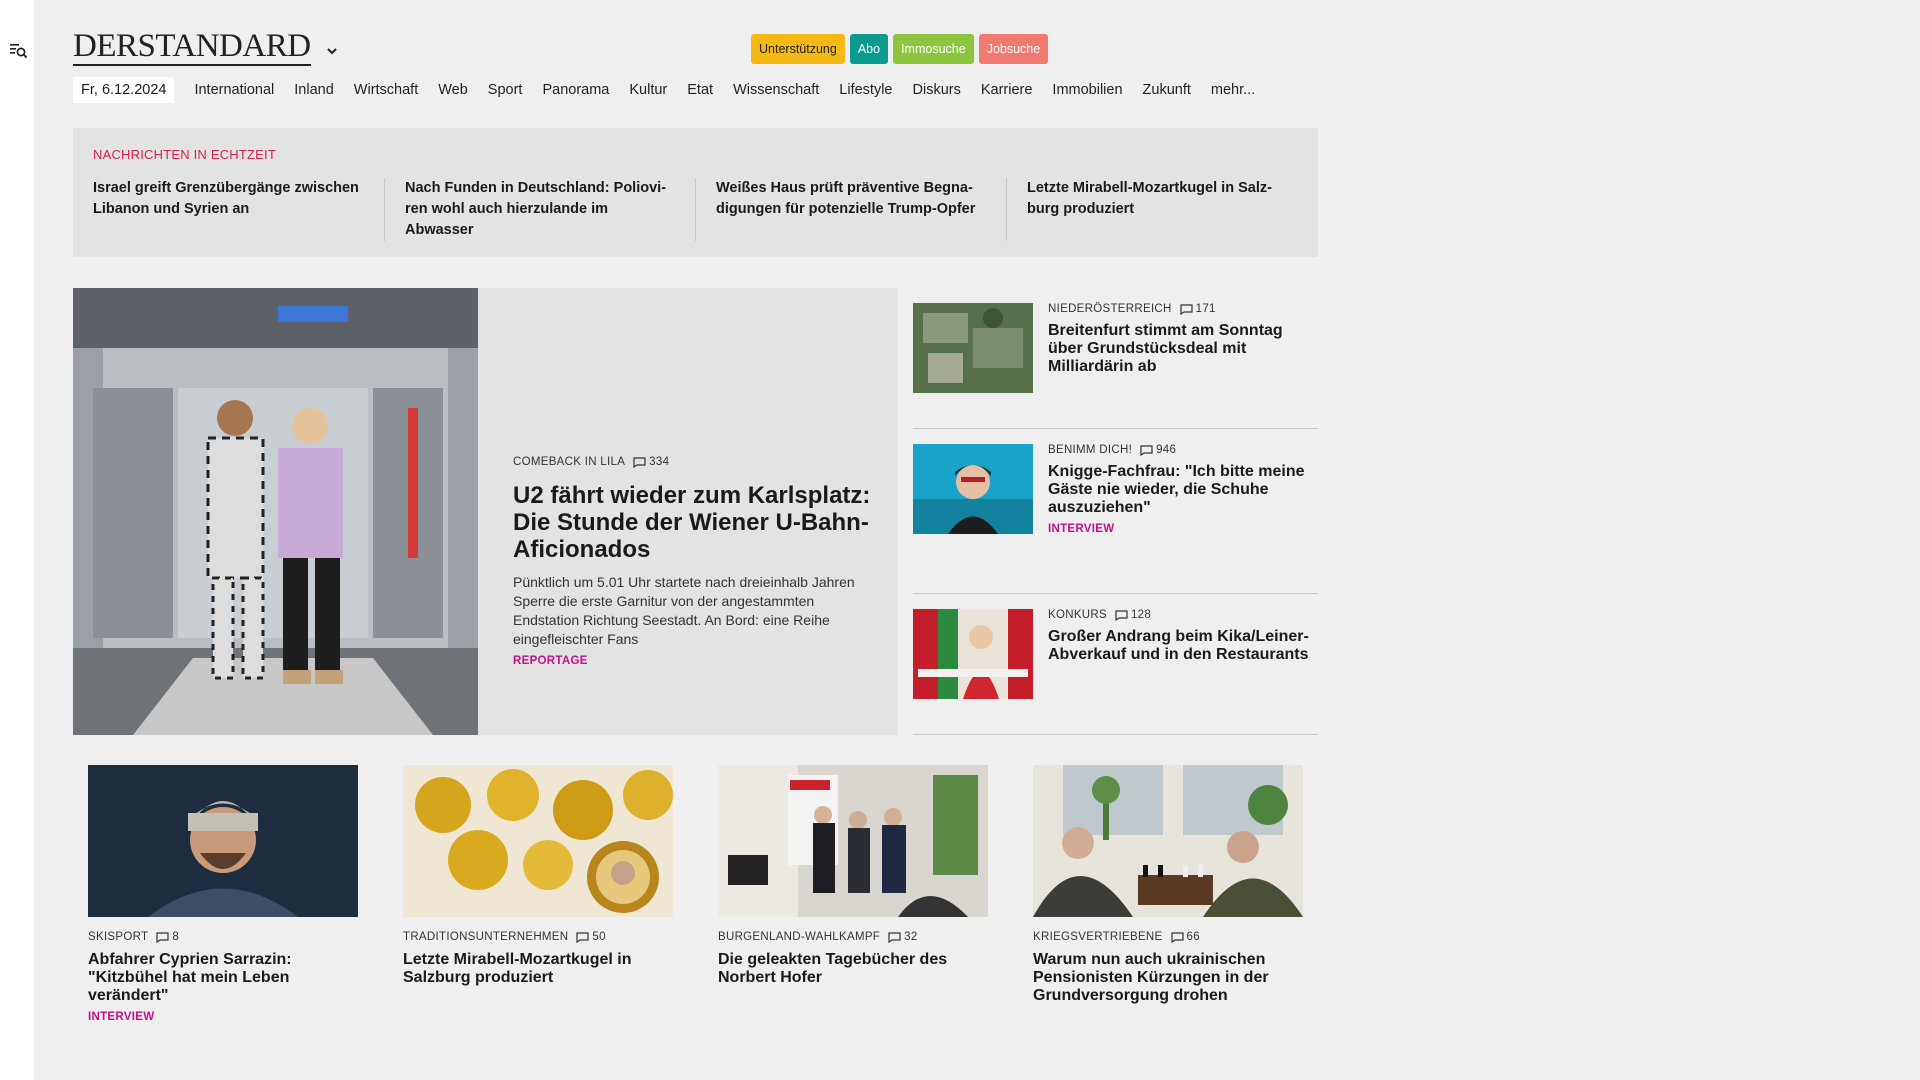 Image resolution: width=1920 pixels, height=1080 pixels. I want to click on side-article-comment-count: 128, so click(1141, 615).